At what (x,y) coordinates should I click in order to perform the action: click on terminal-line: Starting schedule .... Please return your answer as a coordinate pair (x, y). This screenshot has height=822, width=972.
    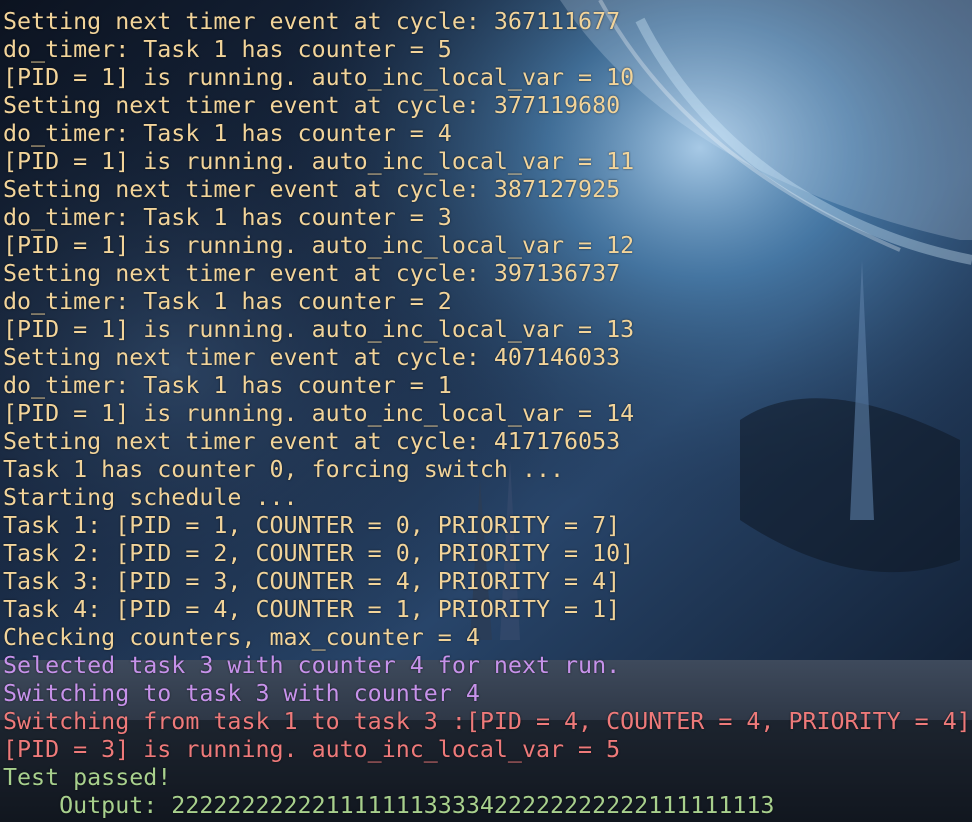
    Looking at the image, I should click on (150, 497).